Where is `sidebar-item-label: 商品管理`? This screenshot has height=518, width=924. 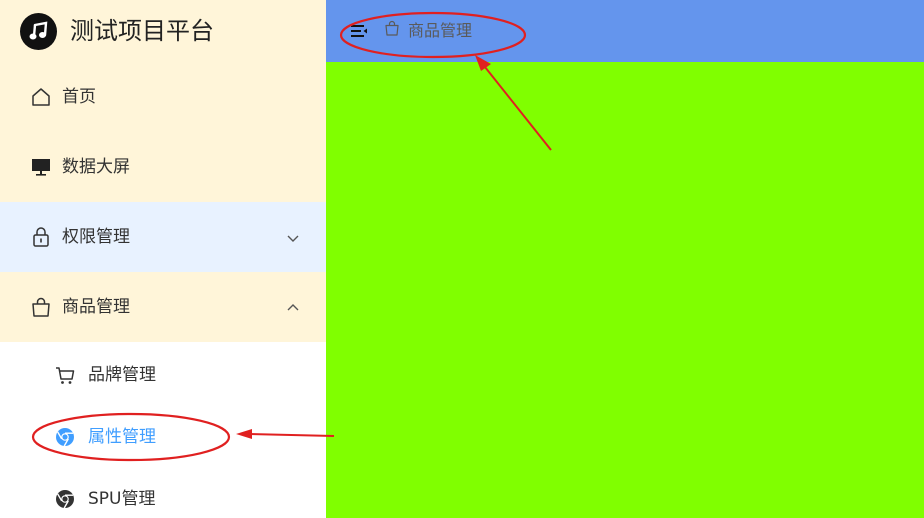 sidebar-item-label: 商品管理 is located at coordinates (96, 307).